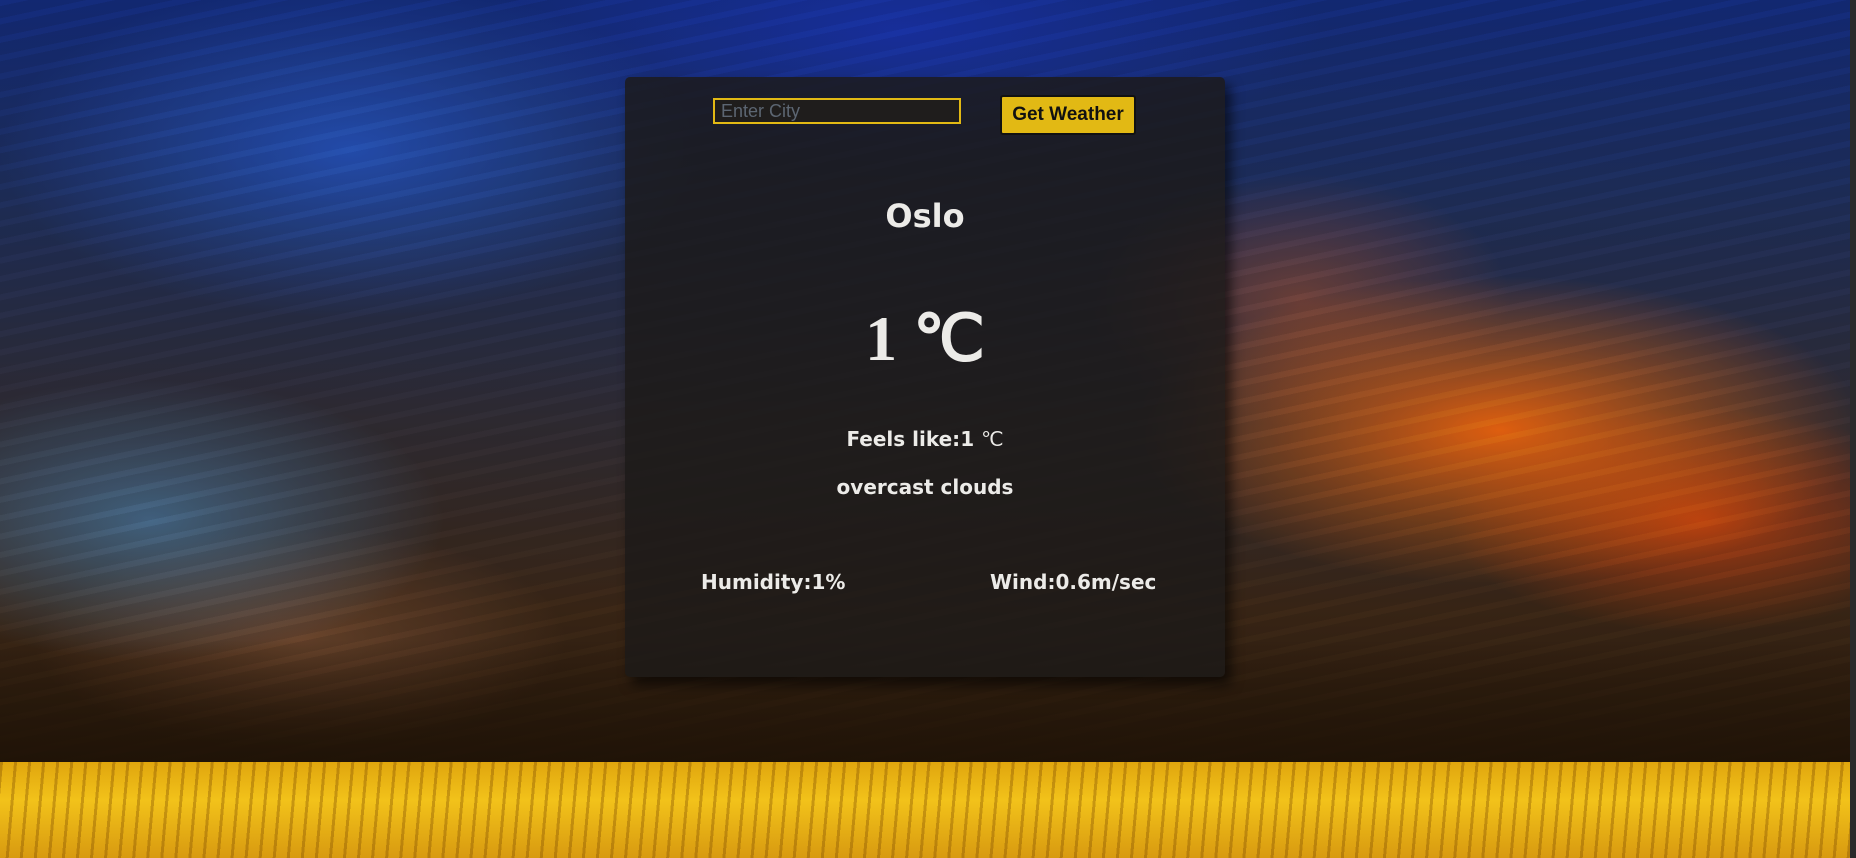  I want to click on feels-like-line: Feels like:1 ℃, so click(925, 439).